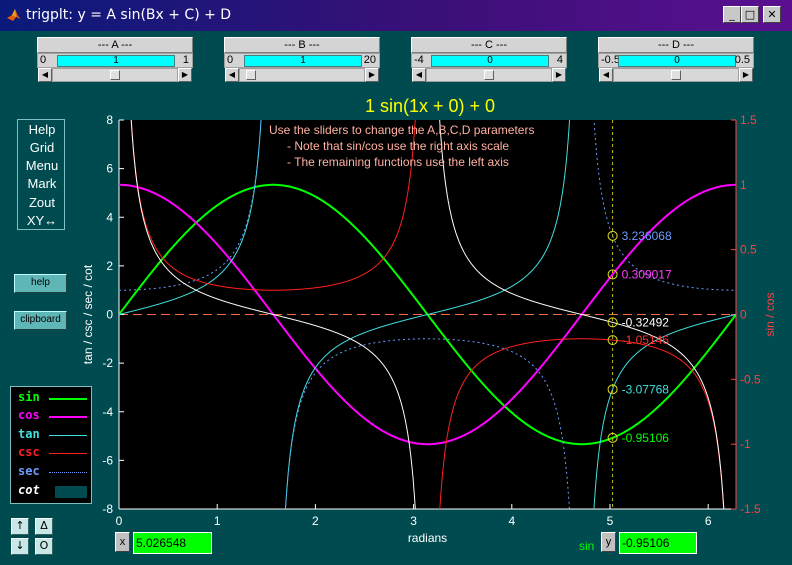  I want to click on legend: sin cos tan csc sec cot, so click(51, 445).